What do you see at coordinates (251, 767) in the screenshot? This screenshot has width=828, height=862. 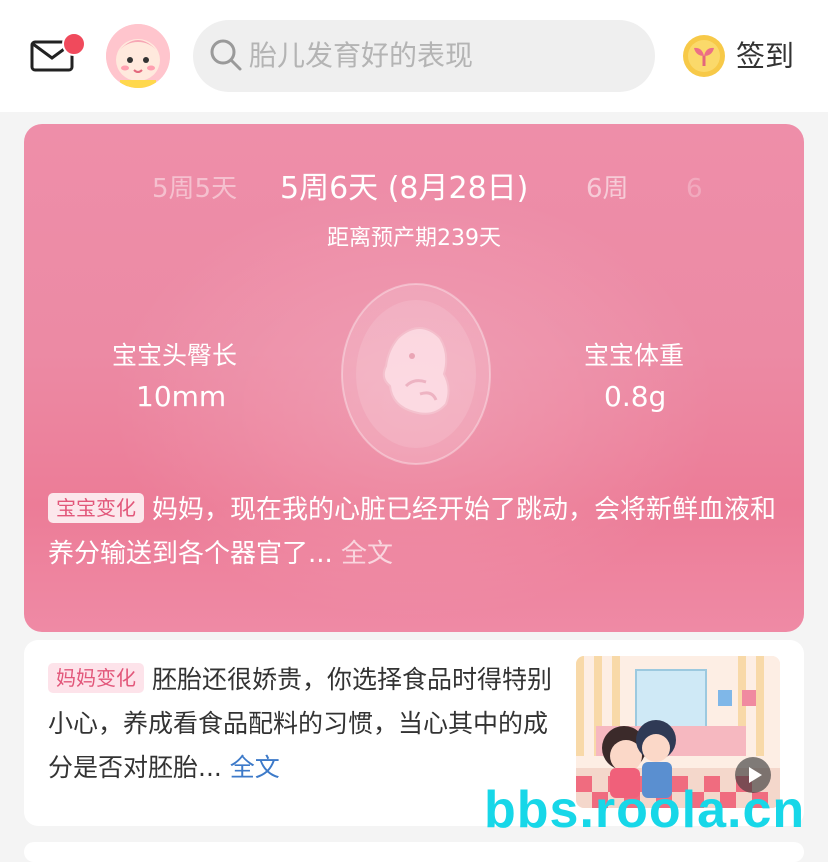 I see `mom-change-fulltext-link: 全文` at bounding box center [251, 767].